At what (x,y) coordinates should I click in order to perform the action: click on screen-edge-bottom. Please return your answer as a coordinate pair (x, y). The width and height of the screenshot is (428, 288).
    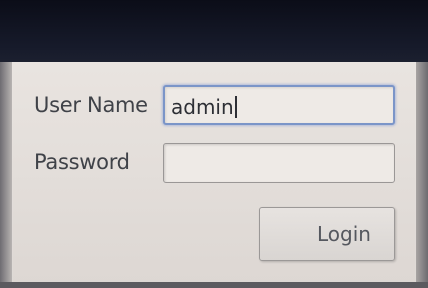
    Looking at the image, I should click on (214, 285).